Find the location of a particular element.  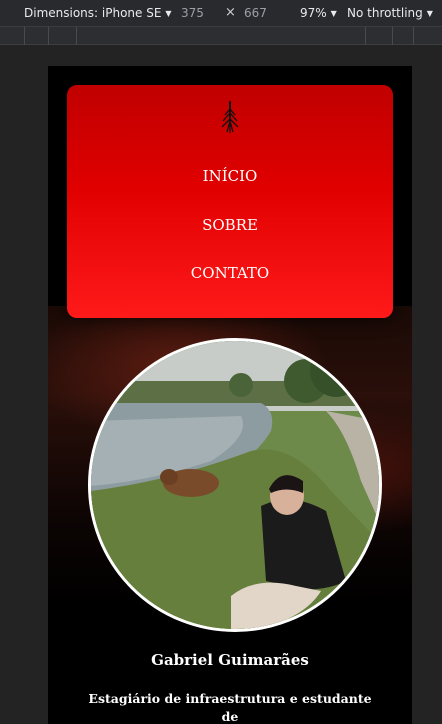

throttling-value: No throttling is located at coordinates (385, 13).